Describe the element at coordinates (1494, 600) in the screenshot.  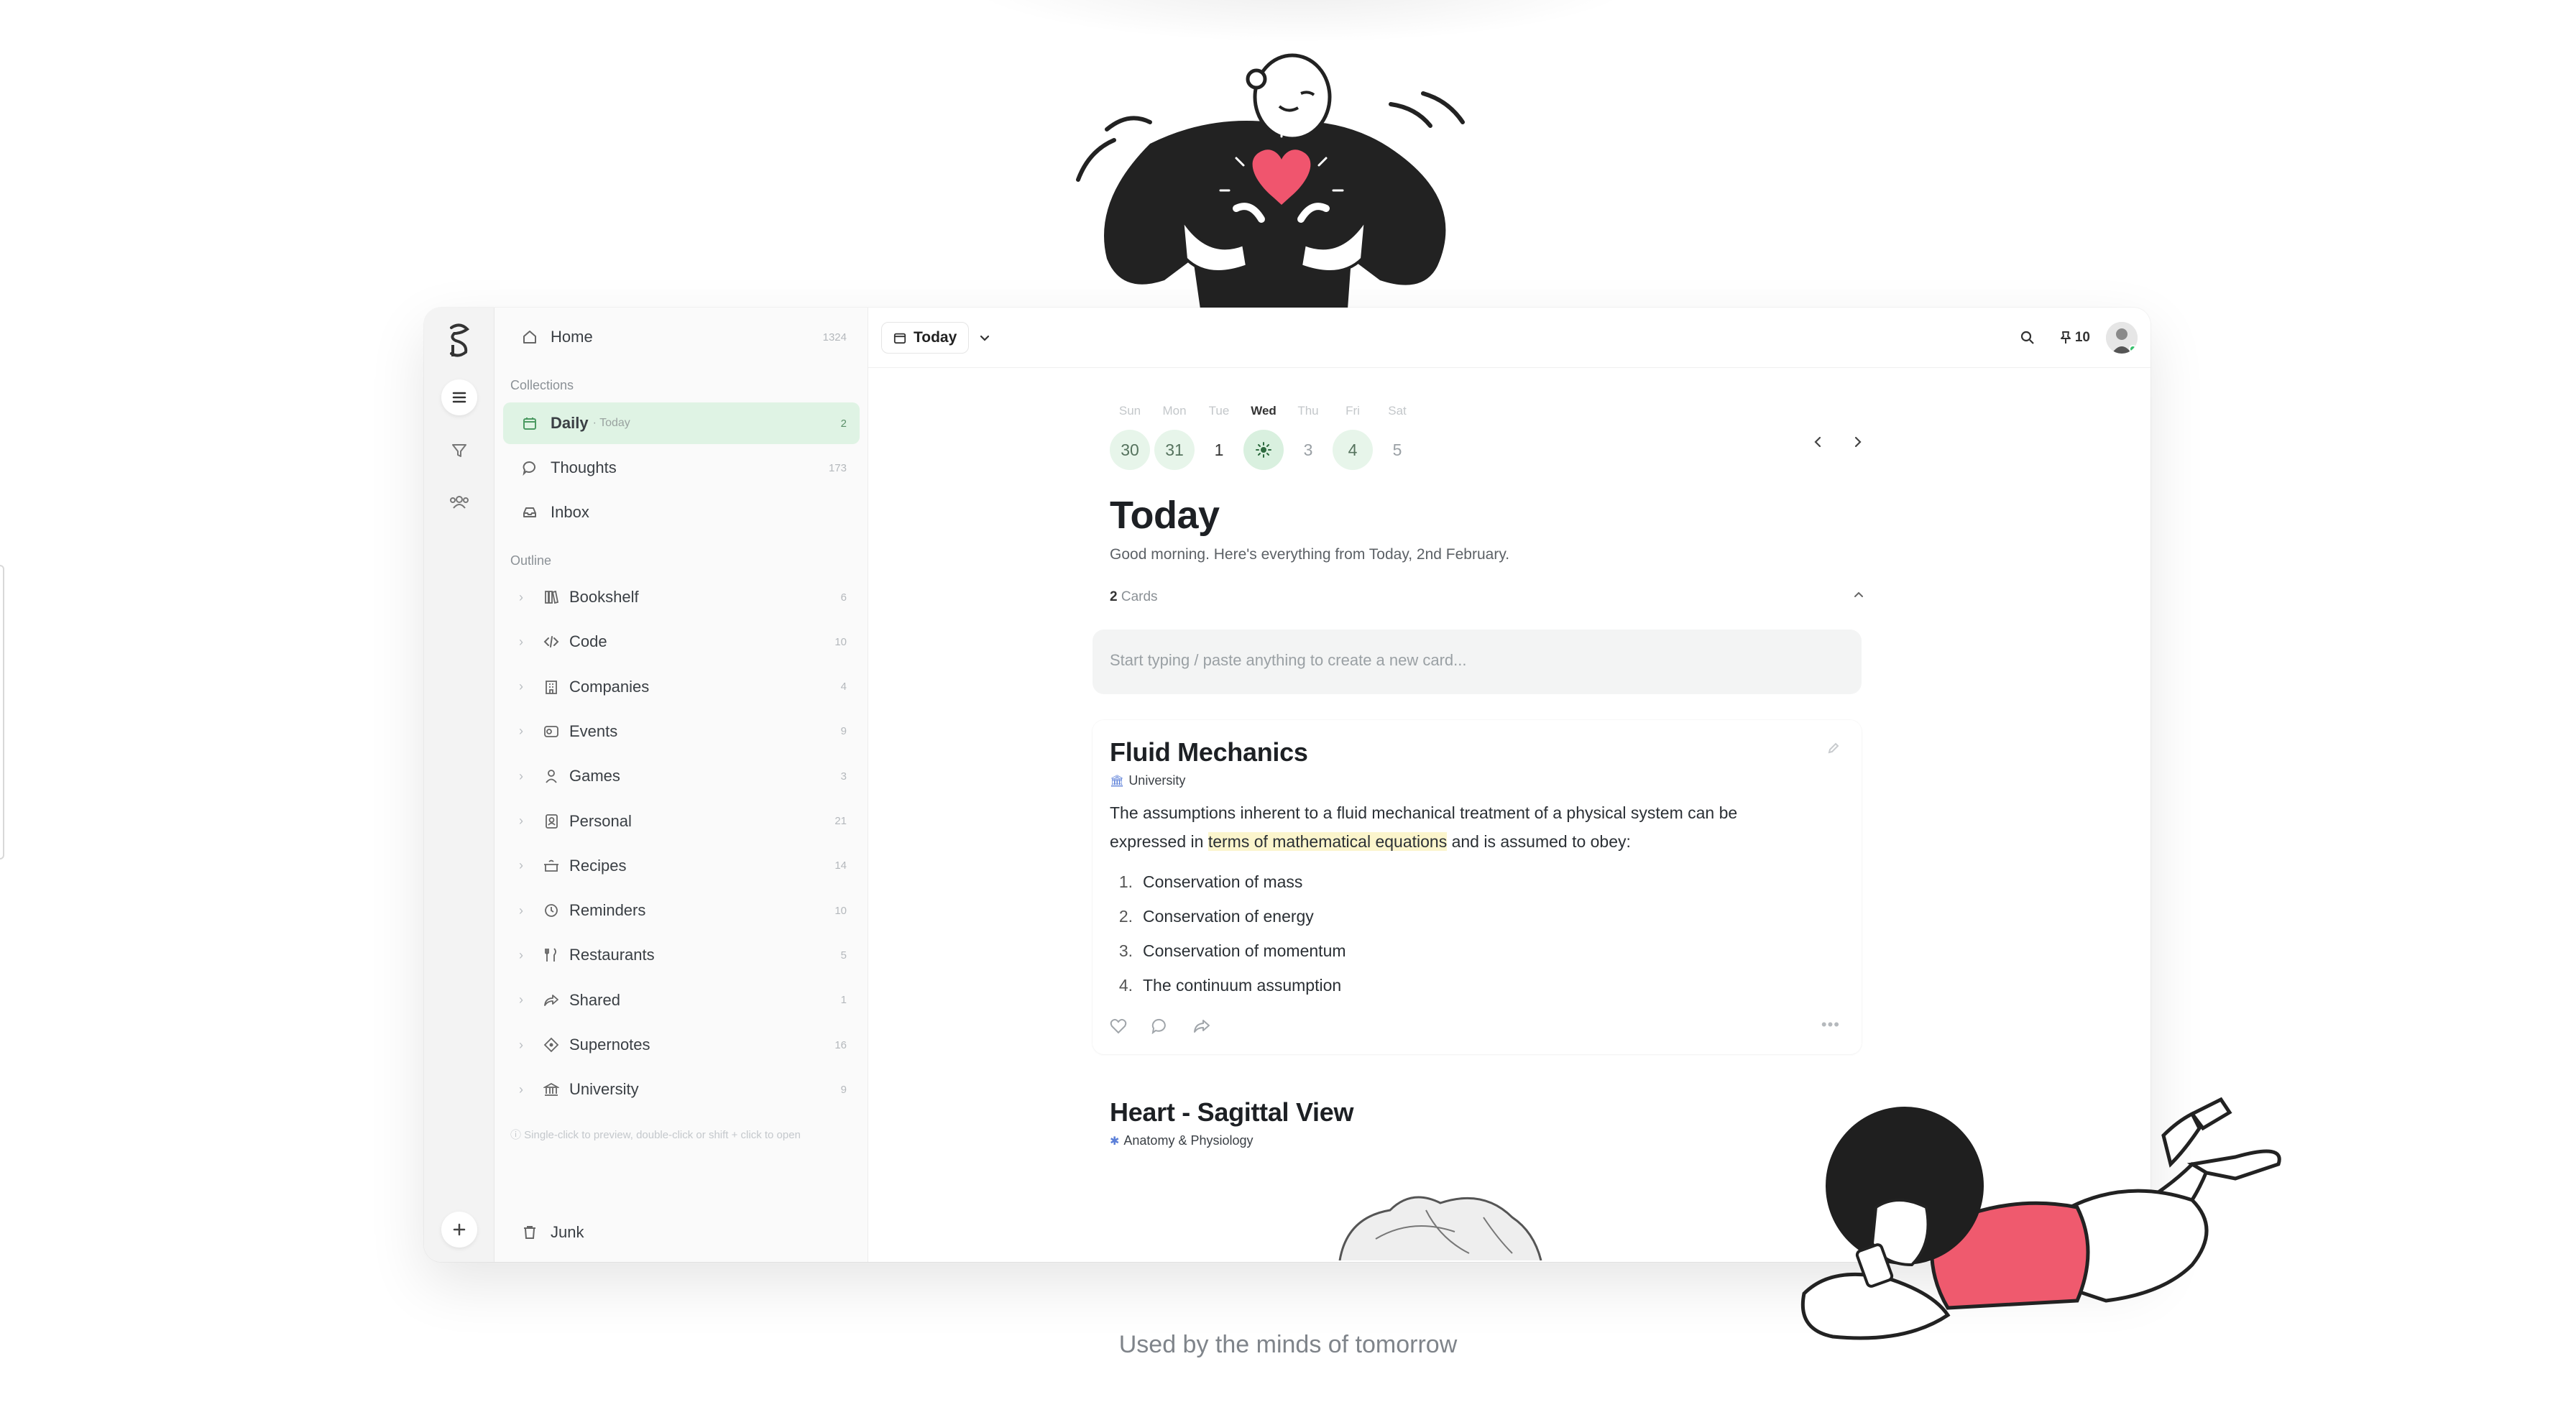
I see `cards-count-row: 2 Cards` at that location.